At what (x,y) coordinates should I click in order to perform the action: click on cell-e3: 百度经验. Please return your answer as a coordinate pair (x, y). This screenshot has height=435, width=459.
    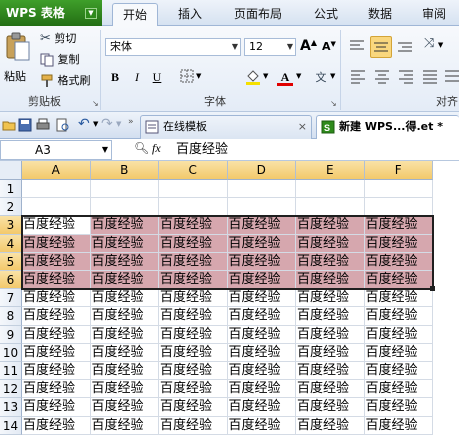
    Looking at the image, I should click on (330, 225).